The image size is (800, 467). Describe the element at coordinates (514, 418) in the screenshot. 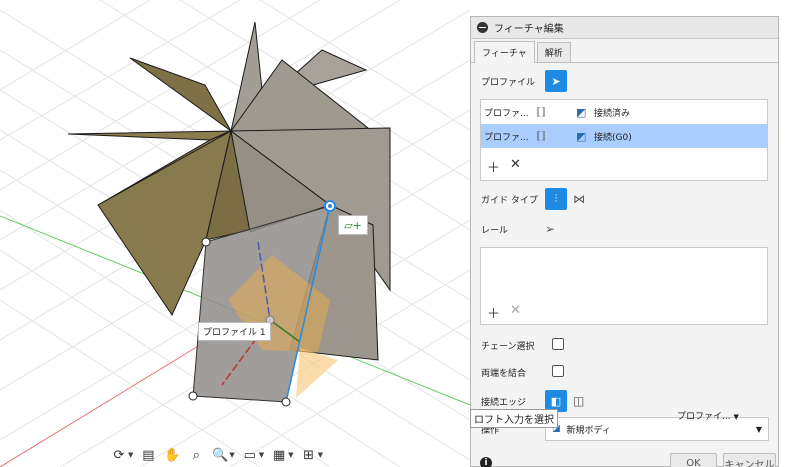

I see `select-loft-input-tooltip: ロフト入力を選択` at that location.